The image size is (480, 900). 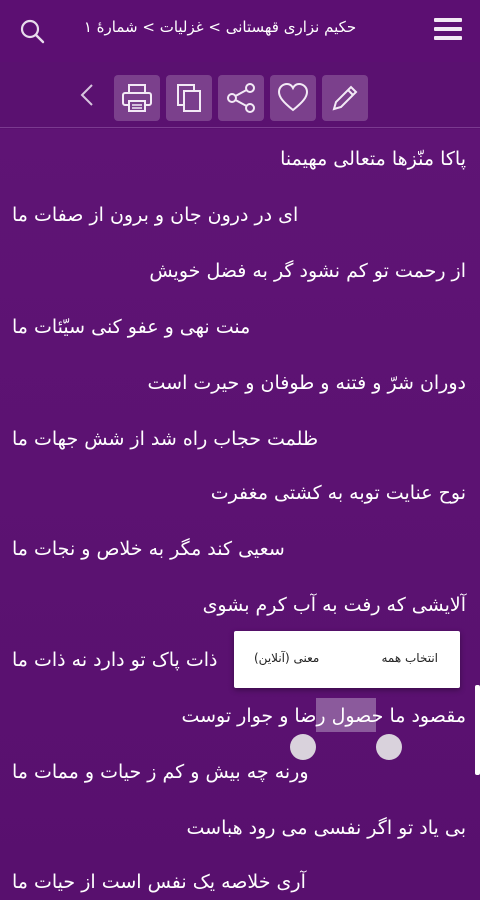 What do you see at coordinates (240, 772) in the screenshot?
I see `verse-line: ورنه چه بیش و کم ز حیات و ممات ما` at bounding box center [240, 772].